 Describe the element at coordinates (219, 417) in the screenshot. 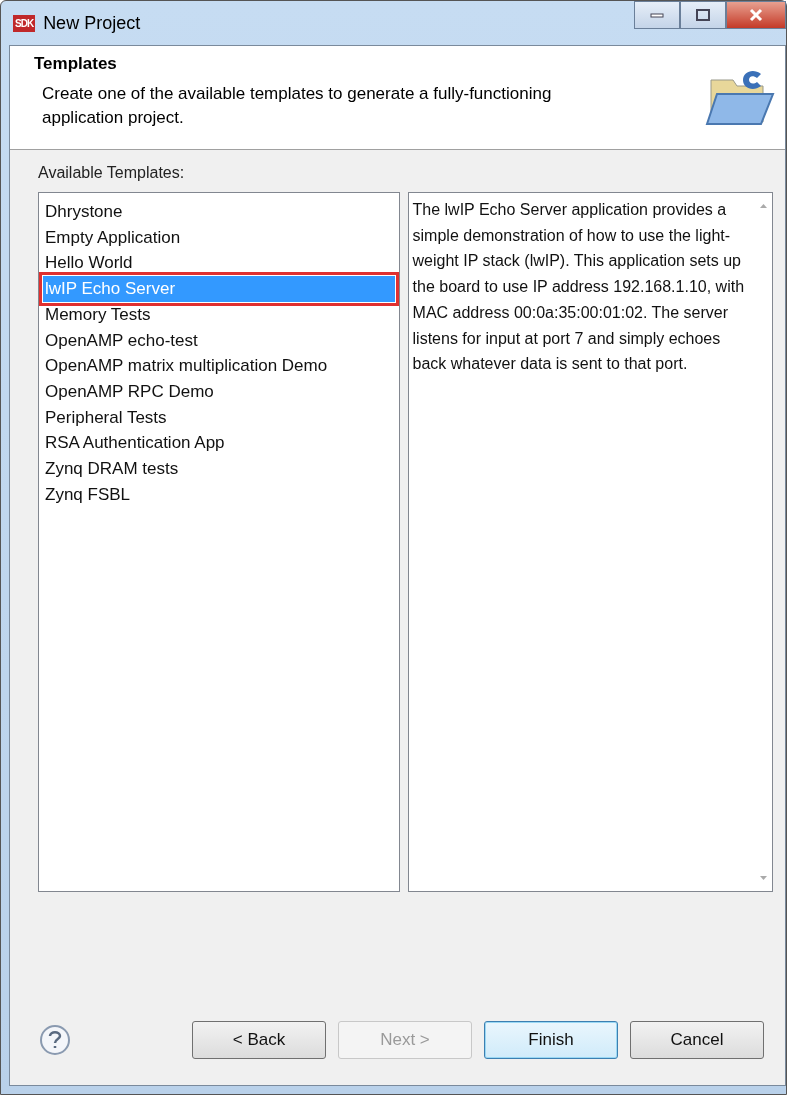

I see `template-item: Peripheral Tests` at that location.